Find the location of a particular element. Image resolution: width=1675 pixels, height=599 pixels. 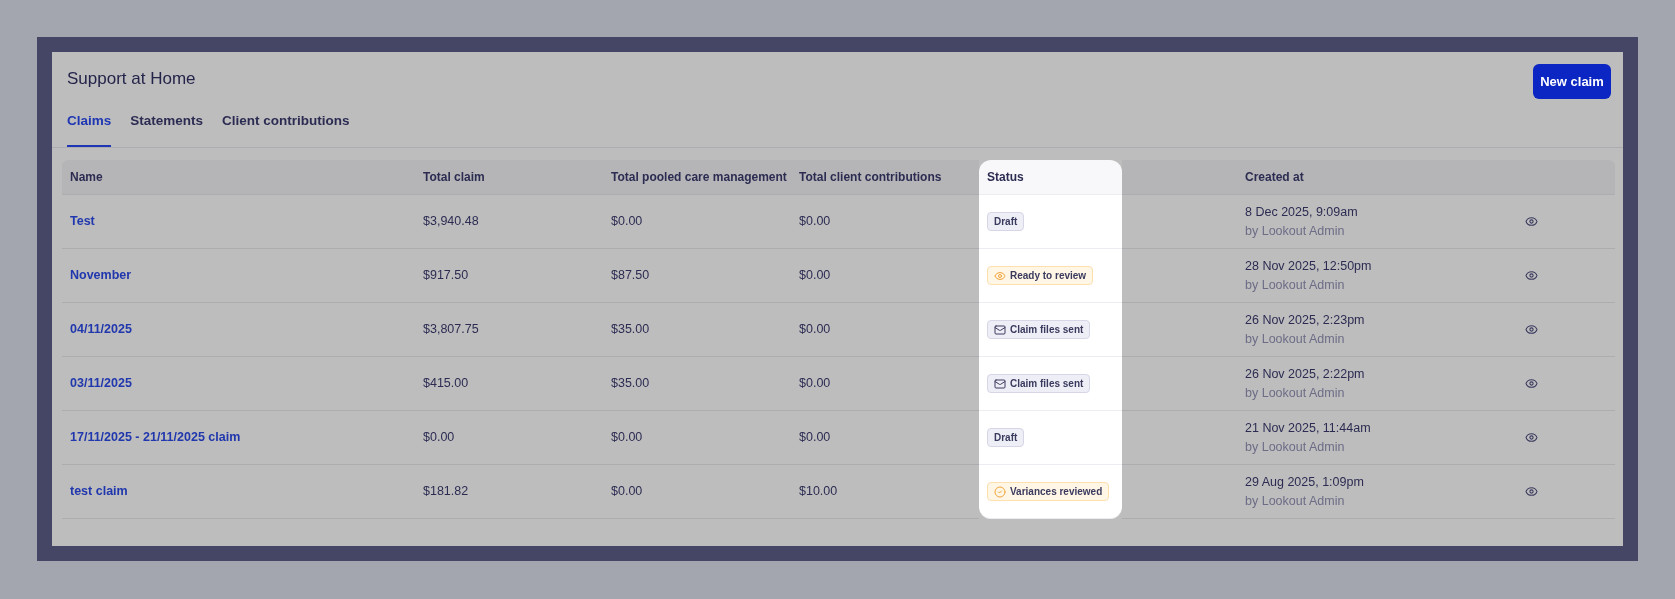

created-date: 8 Dec 2025, 9:09am is located at coordinates (1302, 212).